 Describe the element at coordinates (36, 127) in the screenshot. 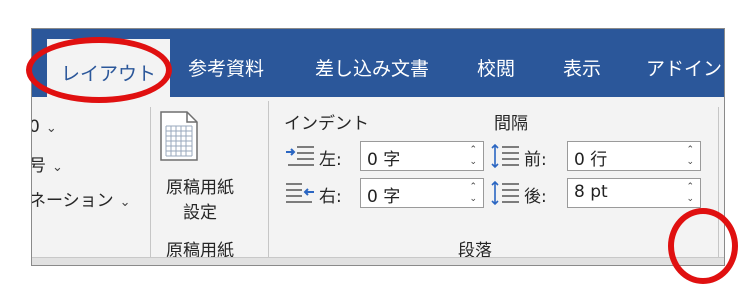

I see `breaks-label: 0` at that location.